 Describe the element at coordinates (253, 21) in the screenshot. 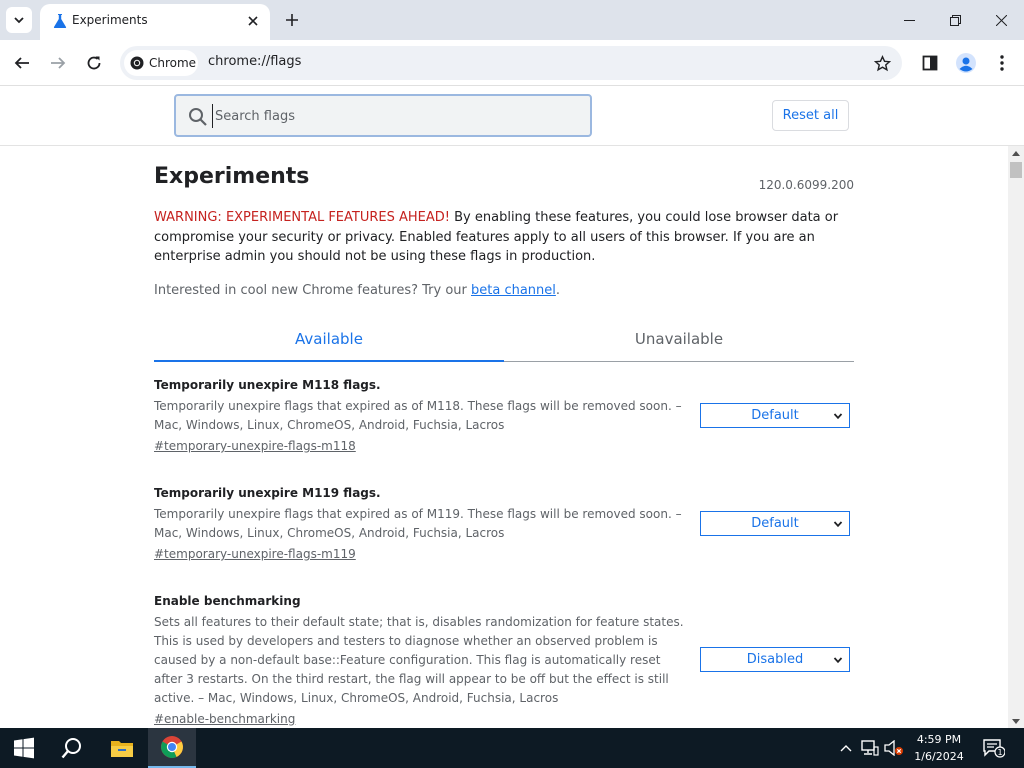

I see `close-tab-icon` at that location.